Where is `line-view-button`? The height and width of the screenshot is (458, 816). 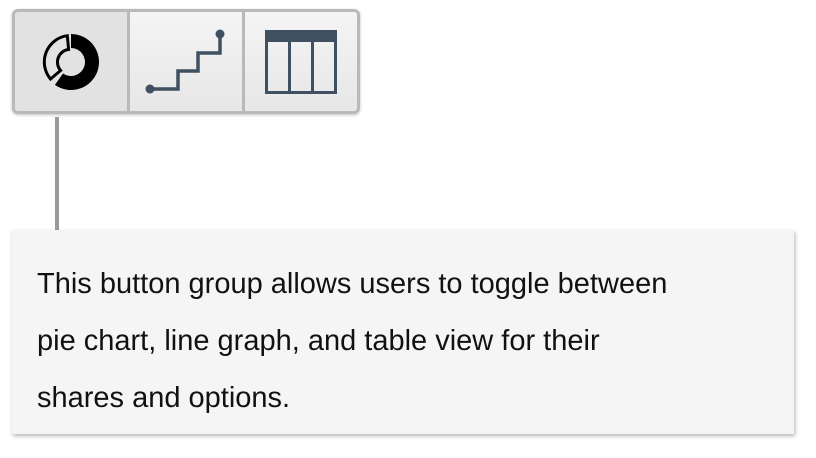
line-view-button is located at coordinates (184, 61).